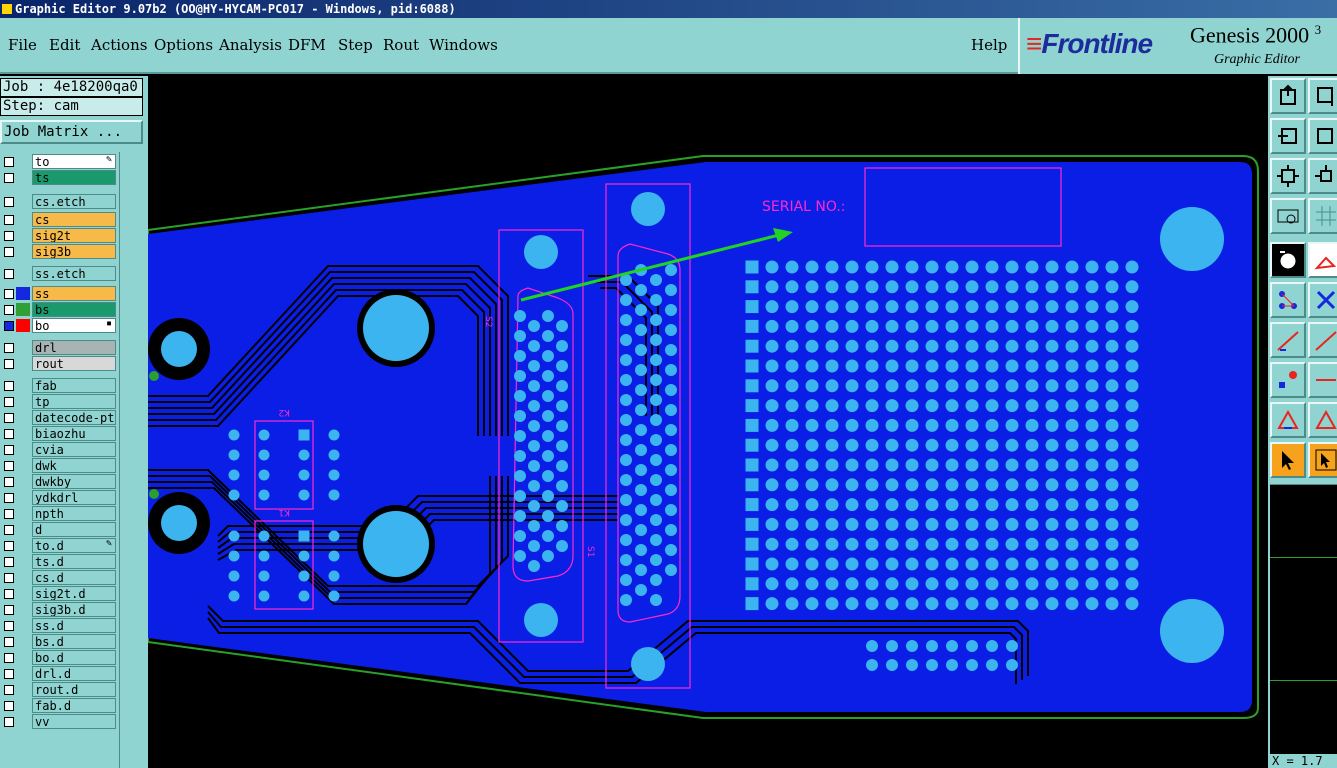 The image size is (1337, 768). I want to click on layer-row: bs, so click(59, 309).